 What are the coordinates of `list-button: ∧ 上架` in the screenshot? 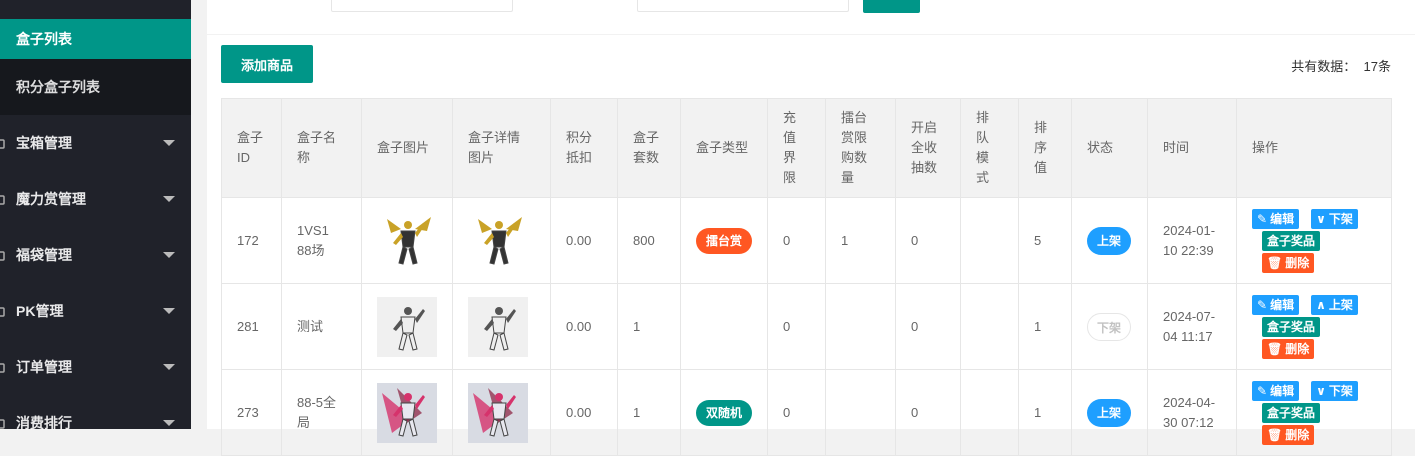 It's located at (1334, 304).